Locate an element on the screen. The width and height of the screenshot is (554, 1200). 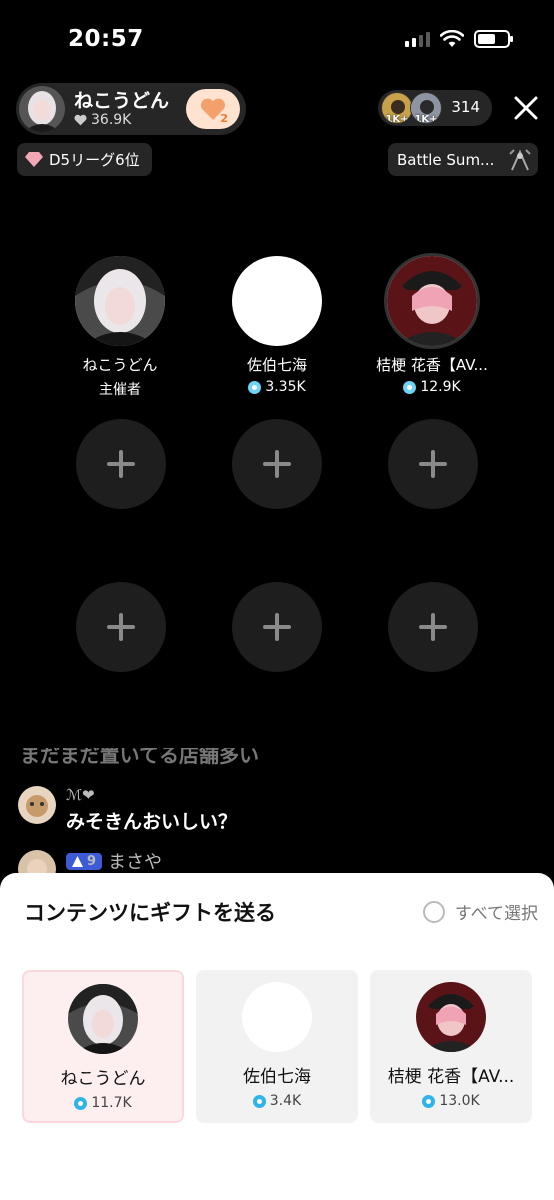
gift-recipient-card: ねこうどん 11.7K is located at coordinates (103, 1046).